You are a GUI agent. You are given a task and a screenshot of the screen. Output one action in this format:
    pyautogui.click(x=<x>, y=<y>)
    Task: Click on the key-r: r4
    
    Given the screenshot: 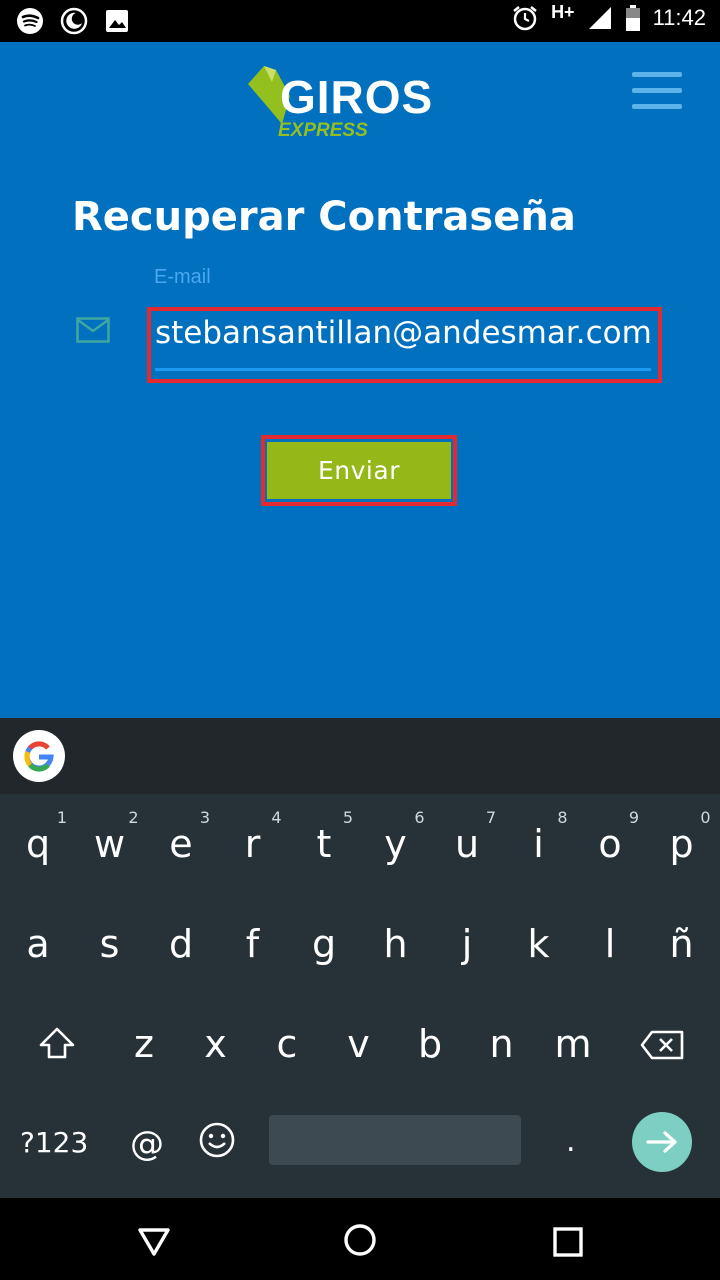 What is the action you would take?
    pyautogui.click(x=253, y=839)
    